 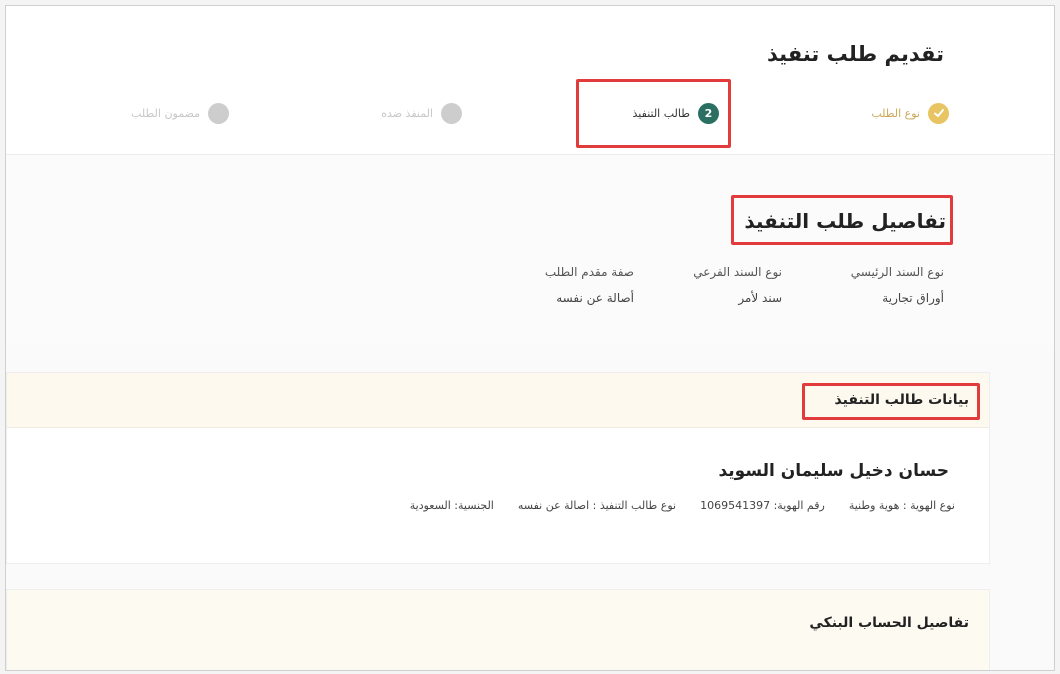 What do you see at coordinates (938, 113) in the screenshot?
I see `check-icon` at bounding box center [938, 113].